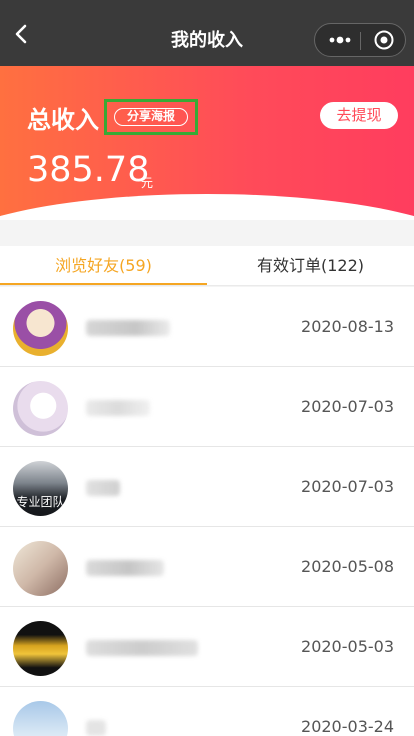 This screenshot has height=736, width=414. What do you see at coordinates (207, 33) in the screenshot?
I see `navigation-bar: 我的收入` at bounding box center [207, 33].